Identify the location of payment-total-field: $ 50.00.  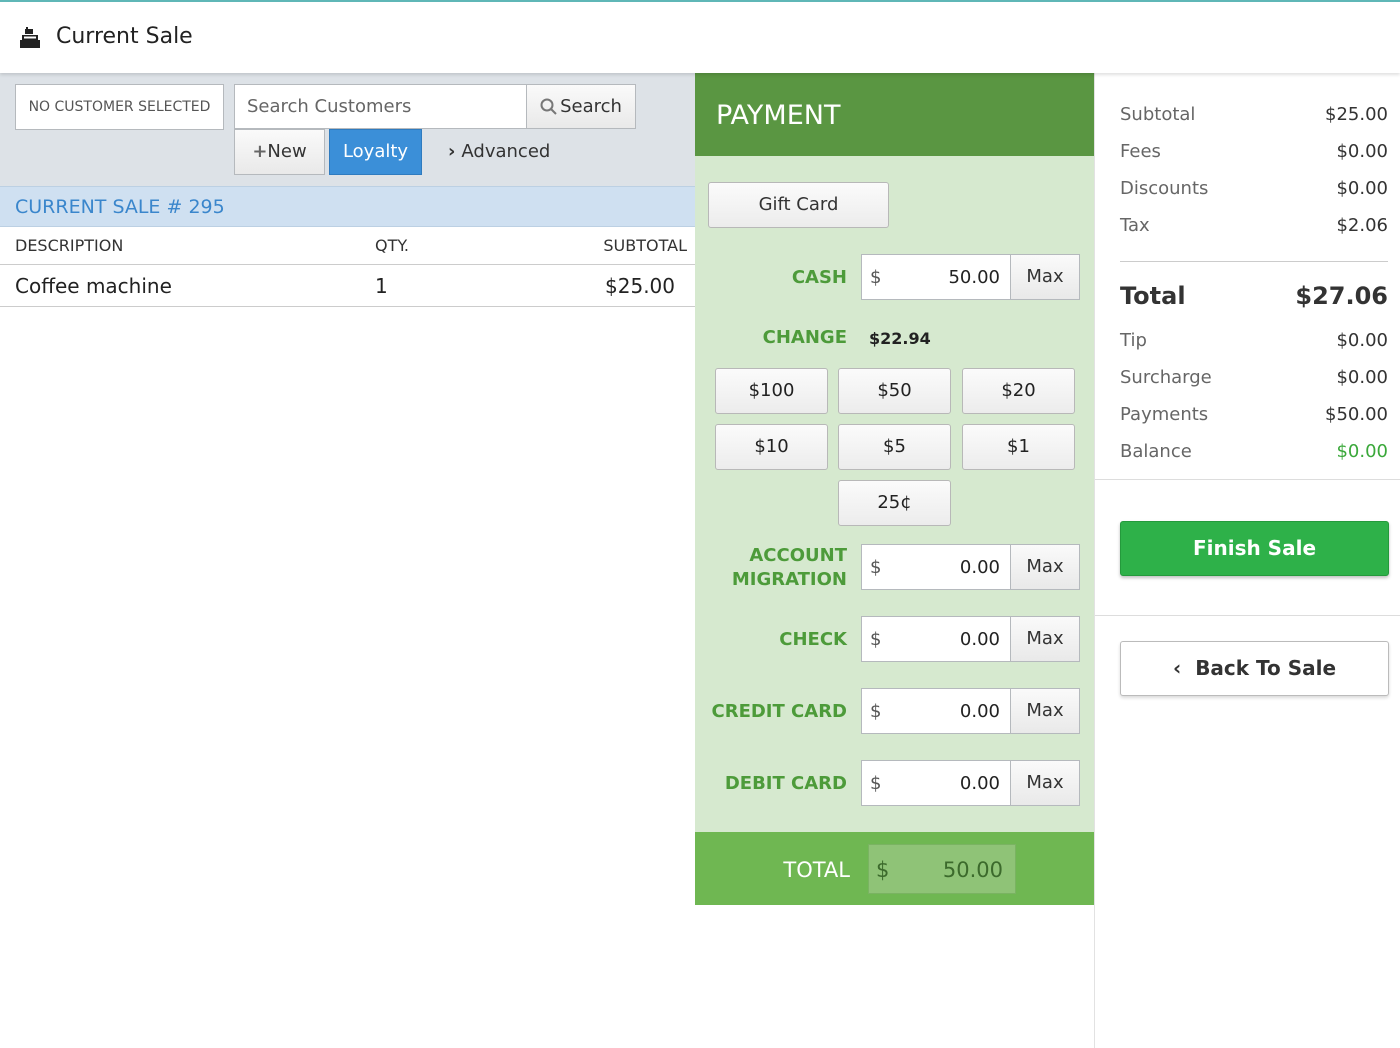
(942, 869).